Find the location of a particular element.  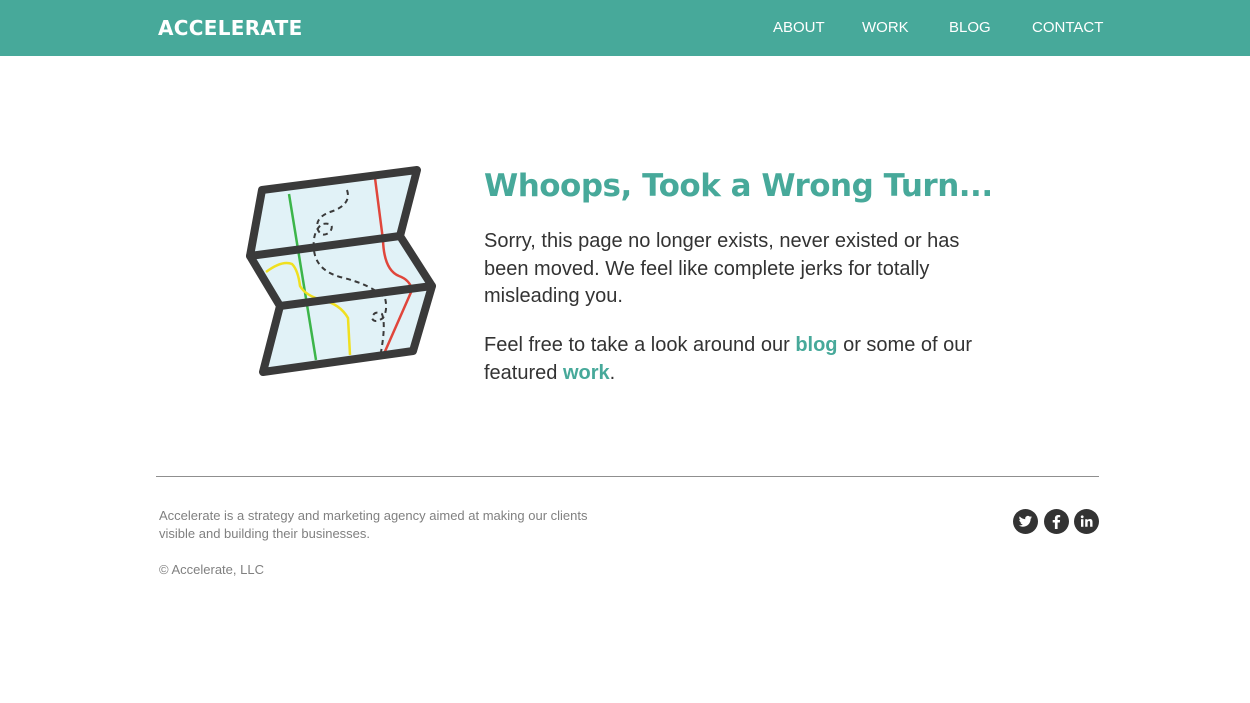

footer-divider is located at coordinates (627, 476).